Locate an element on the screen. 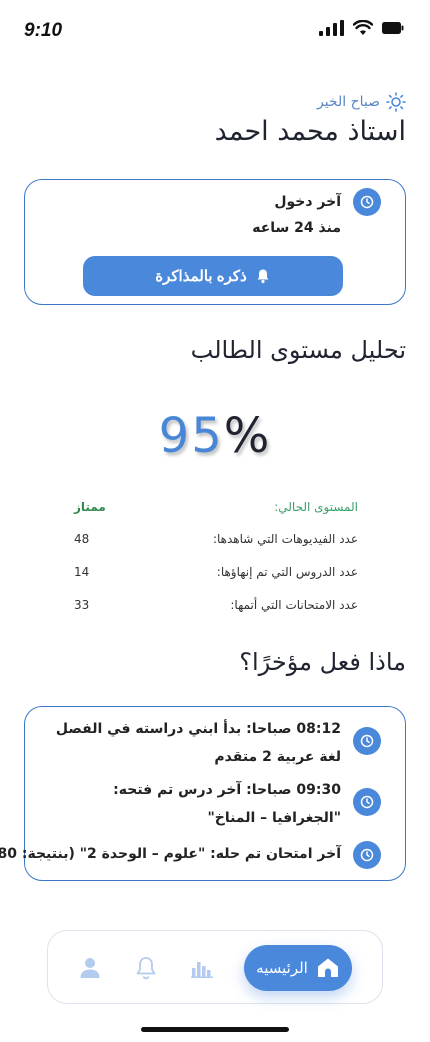 This screenshot has width=430, height=1042. stat-label: عدد الفيديوهات التي شاهدها: is located at coordinates (285, 539).